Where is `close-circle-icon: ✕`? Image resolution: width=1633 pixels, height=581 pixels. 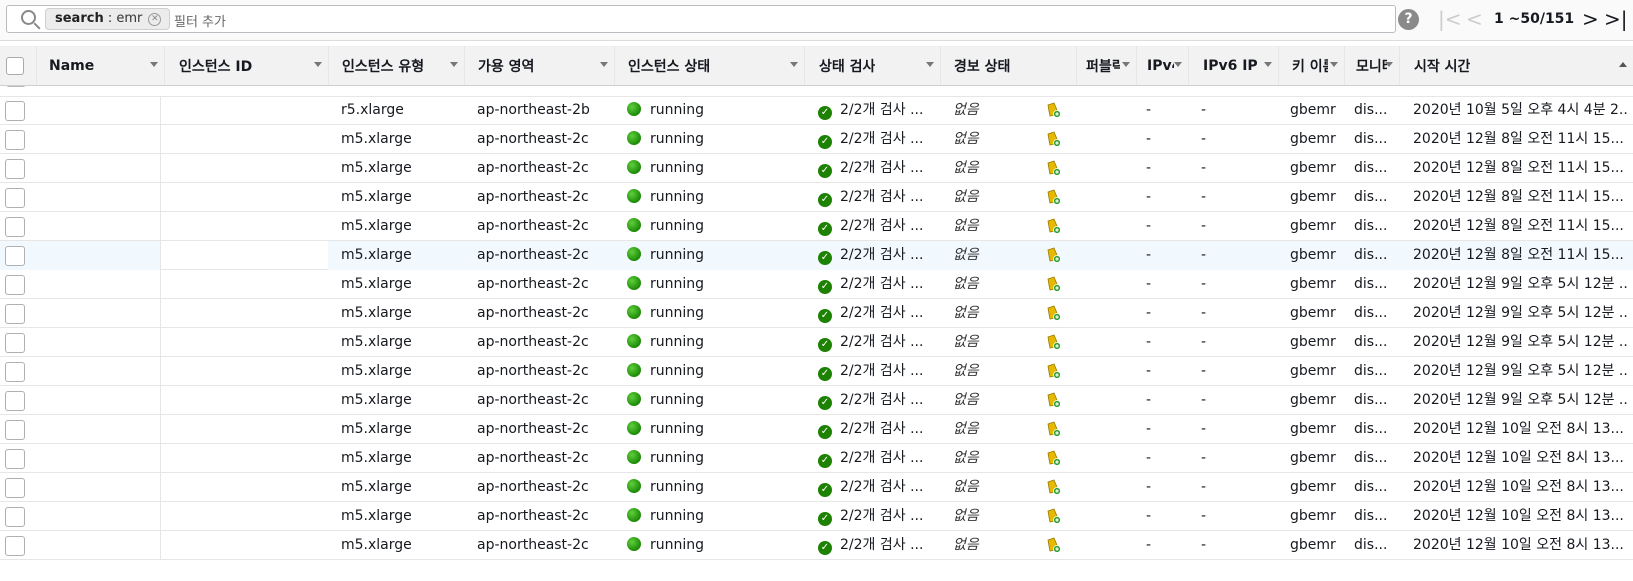 close-circle-icon: ✕ is located at coordinates (155, 19).